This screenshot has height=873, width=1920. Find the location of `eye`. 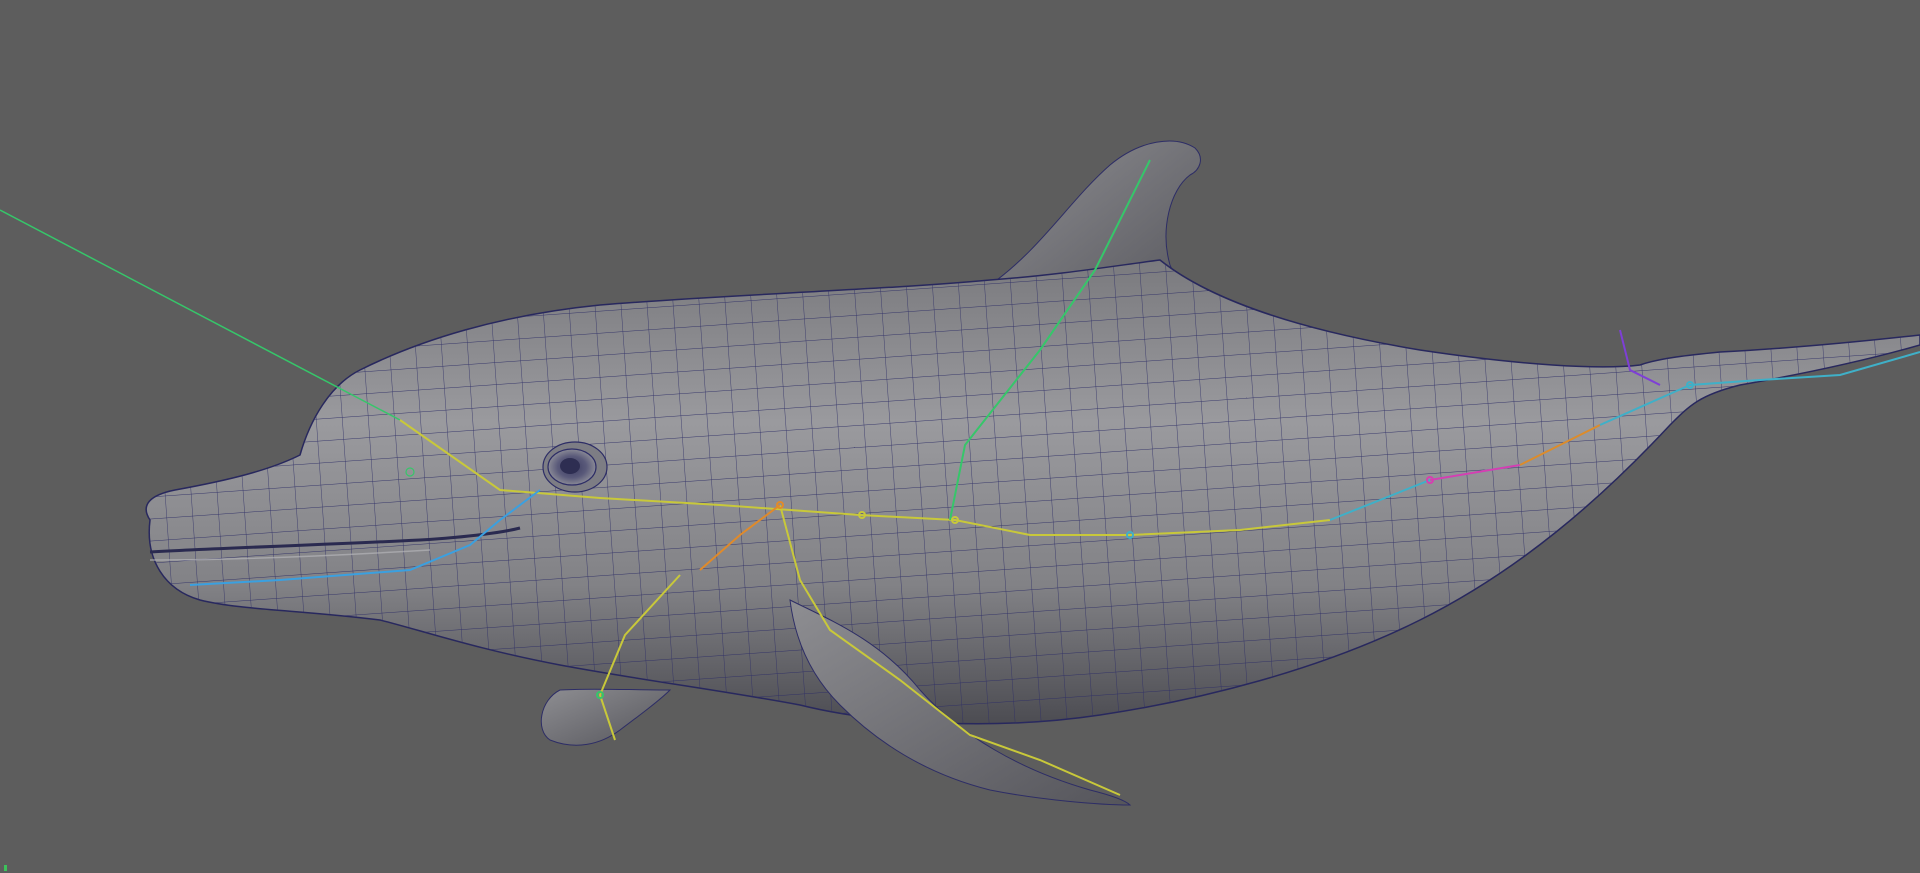

eye is located at coordinates (575, 467).